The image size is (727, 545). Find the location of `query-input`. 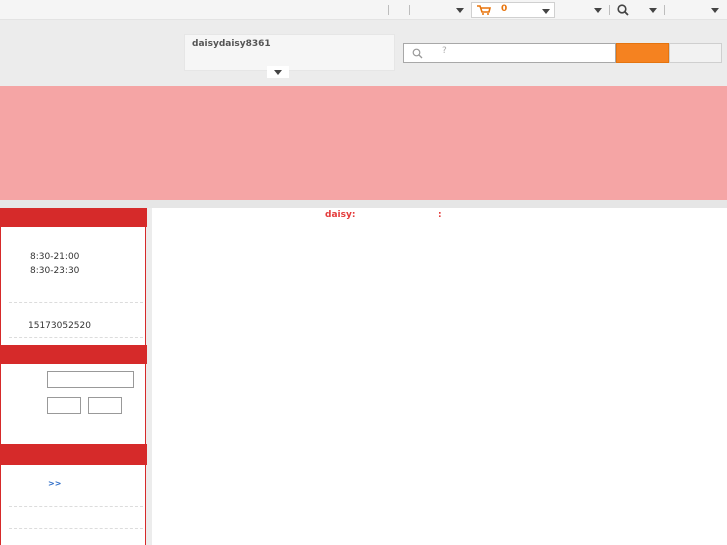

query-input is located at coordinates (90, 379).